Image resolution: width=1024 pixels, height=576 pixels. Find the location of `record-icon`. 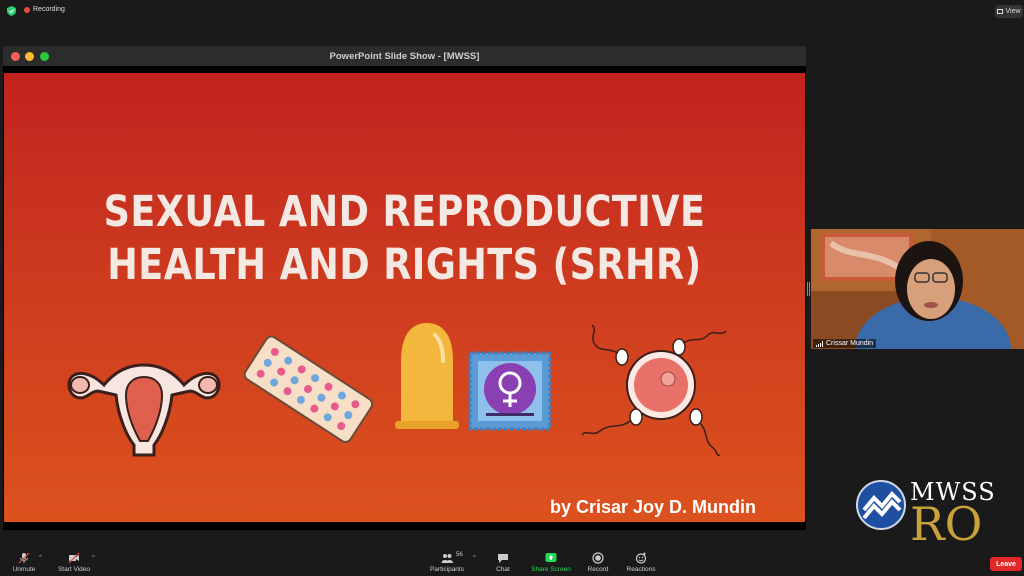

record-icon is located at coordinates (598, 558).